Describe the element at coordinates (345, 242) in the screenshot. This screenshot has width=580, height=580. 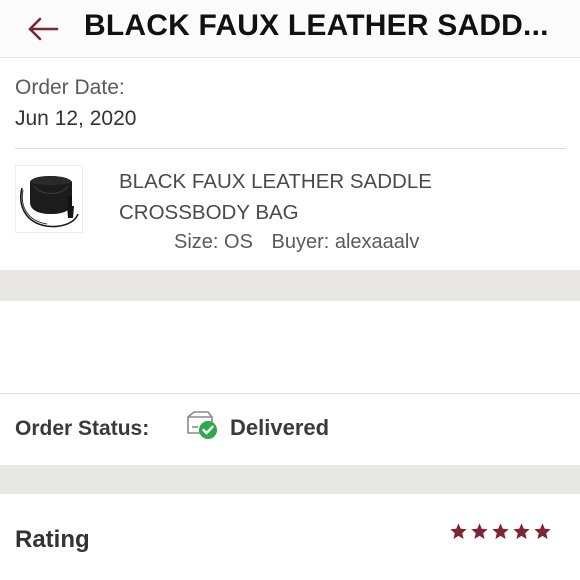
I see `product-buyer: Buyer: alexaaalv` at that location.